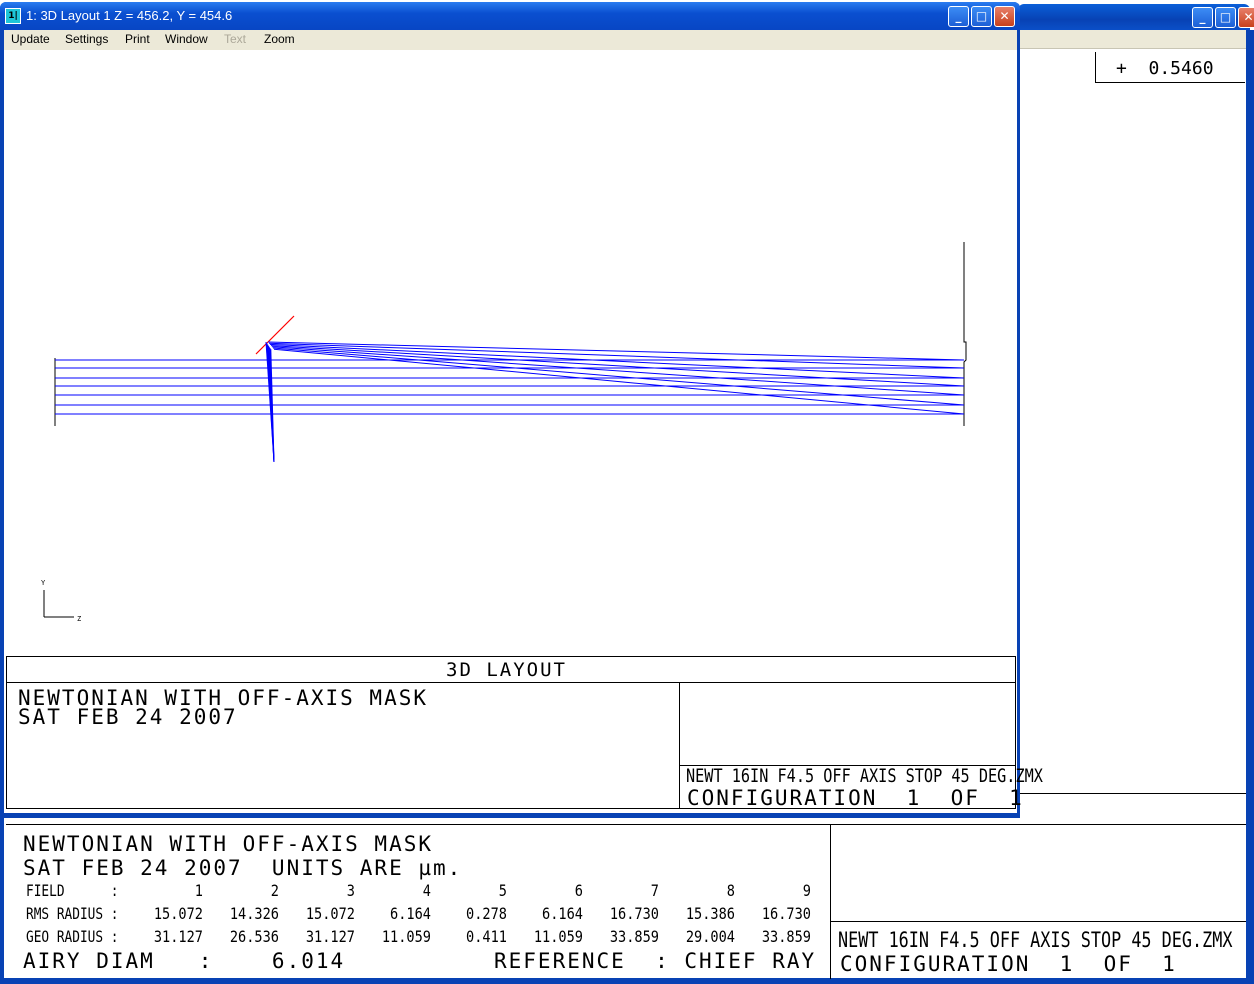 The width and height of the screenshot is (1254, 984). What do you see at coordinates (243, 868) in the screenshot?
I see `spot-date-units: SAT FEB 24 2007 UNITS ARE µm.` at bounding box center [243, 868].